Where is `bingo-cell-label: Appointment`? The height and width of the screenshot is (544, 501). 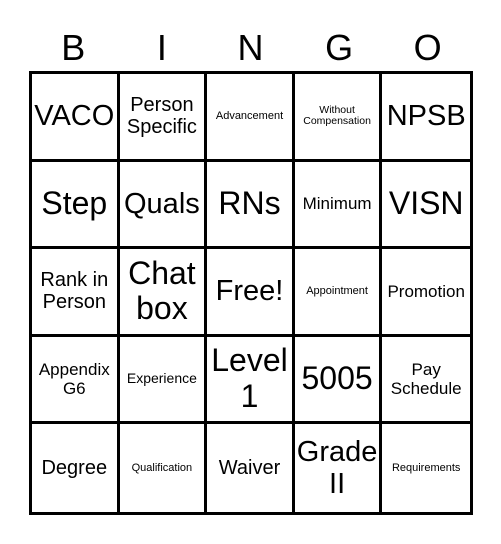
bingo-cell-label: Appointment is located at coordinates (337, 291).